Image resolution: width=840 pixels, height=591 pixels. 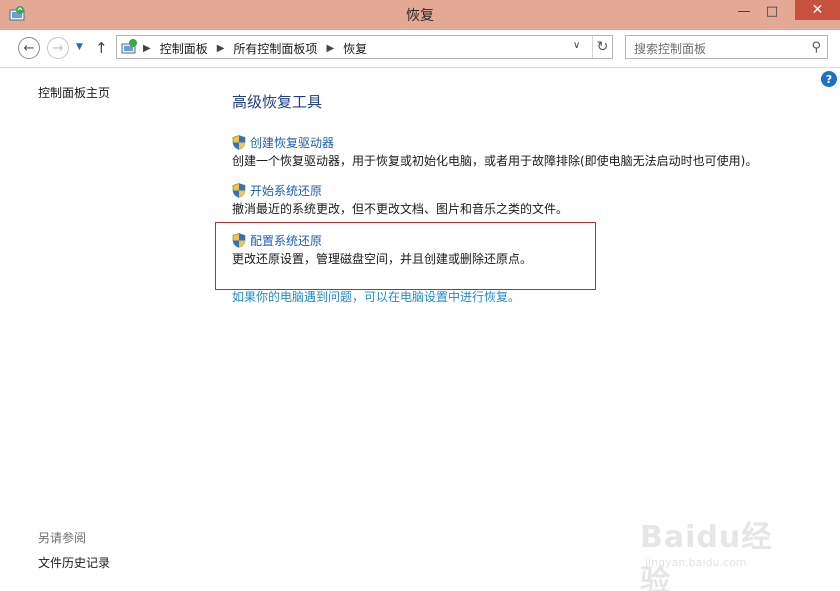 What do you see at coordinates (286, 190) in the screenshot?
I see `start-system-restore-link: 开始系统还原` at bounding box center [286, 190].